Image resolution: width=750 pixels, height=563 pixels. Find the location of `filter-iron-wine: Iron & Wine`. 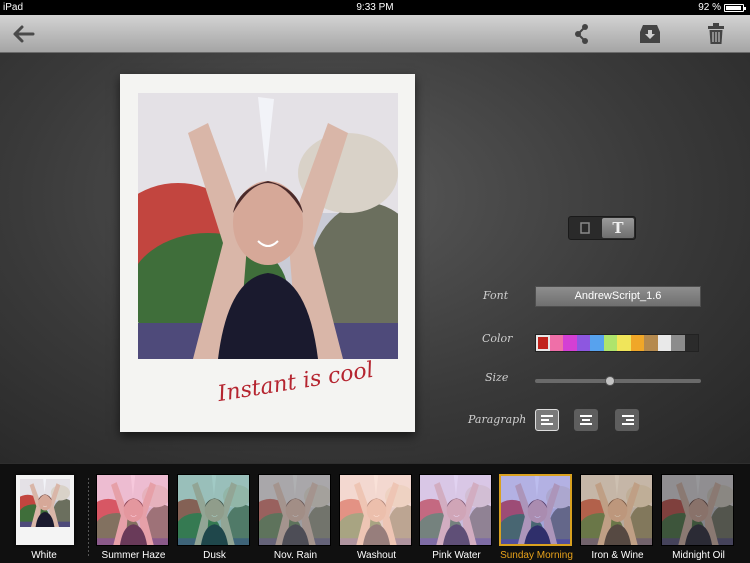

filter-iron-wine: Iron & Wine is located at coordinates (617, 517).